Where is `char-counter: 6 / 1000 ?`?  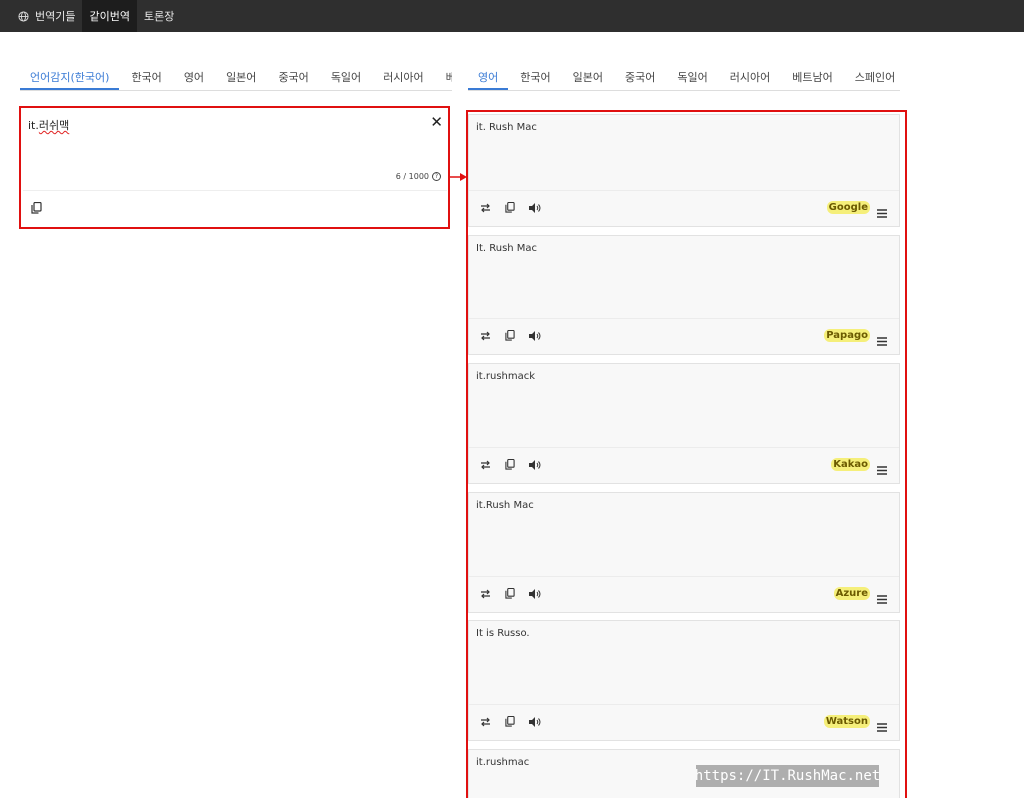
char-counter: 6 / 1000 ? is located at coordinates (418, 176).